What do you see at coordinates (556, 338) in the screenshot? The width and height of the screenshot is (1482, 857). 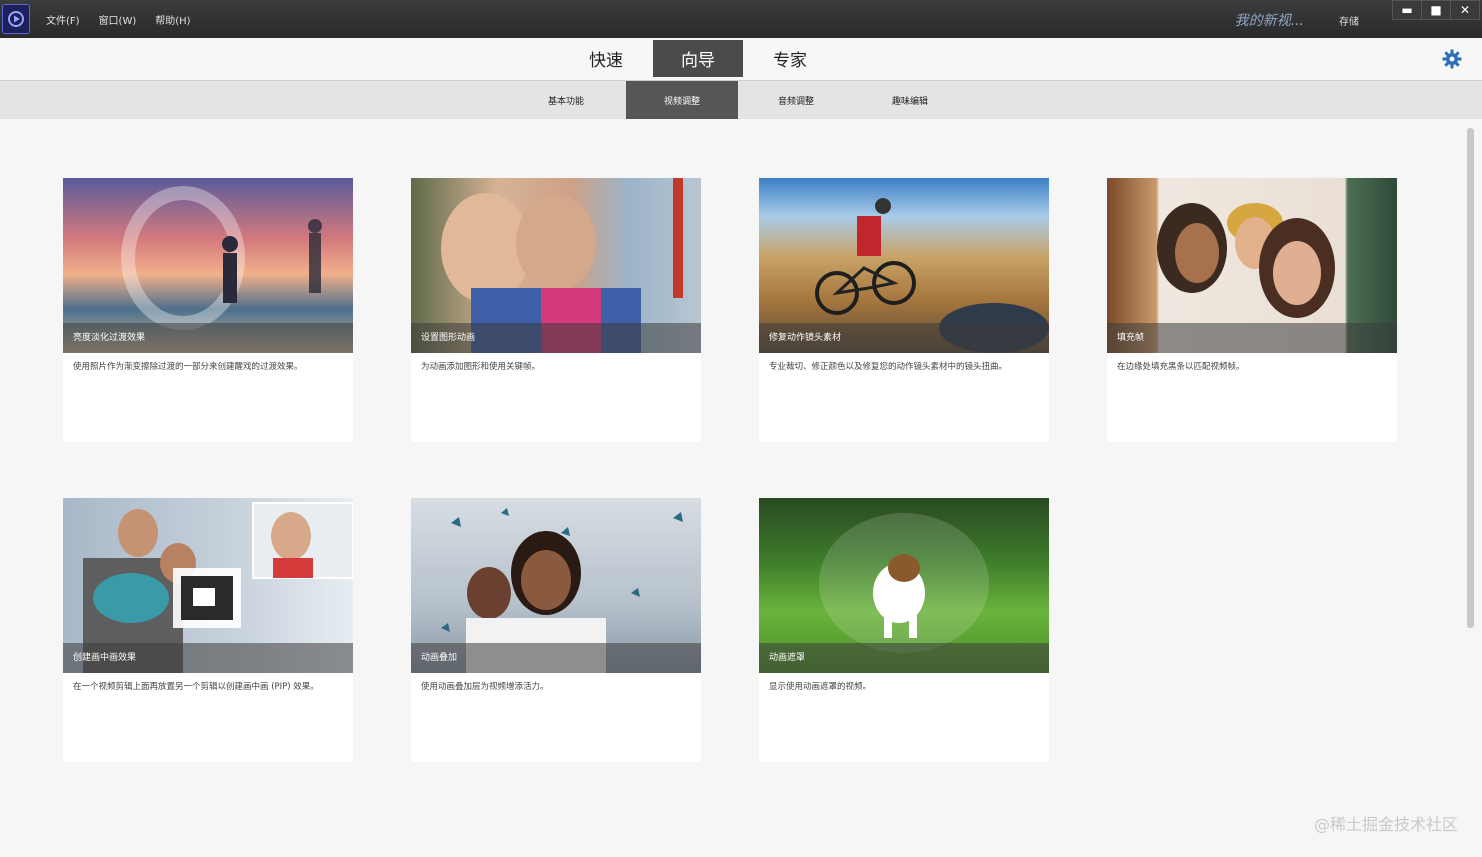 I see `card-title: 设置图形动画` at bounding box center [556, 338].